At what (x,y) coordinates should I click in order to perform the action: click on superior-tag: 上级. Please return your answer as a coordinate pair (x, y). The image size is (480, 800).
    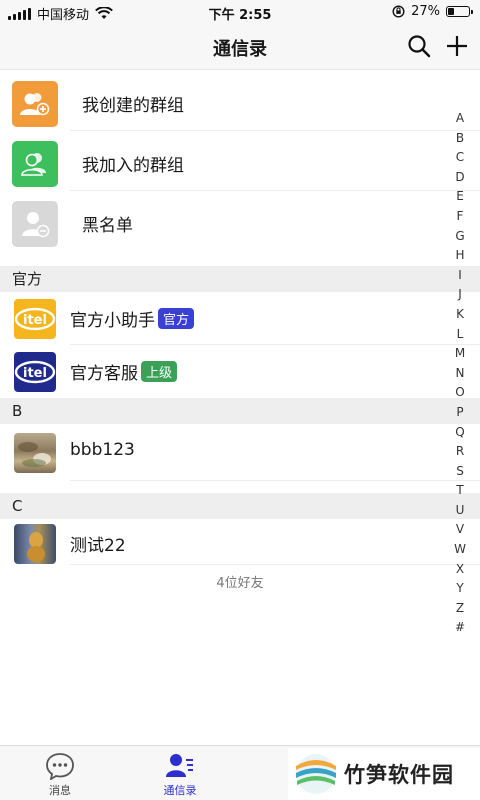
    Looking at the image, I should click on (159, 371).